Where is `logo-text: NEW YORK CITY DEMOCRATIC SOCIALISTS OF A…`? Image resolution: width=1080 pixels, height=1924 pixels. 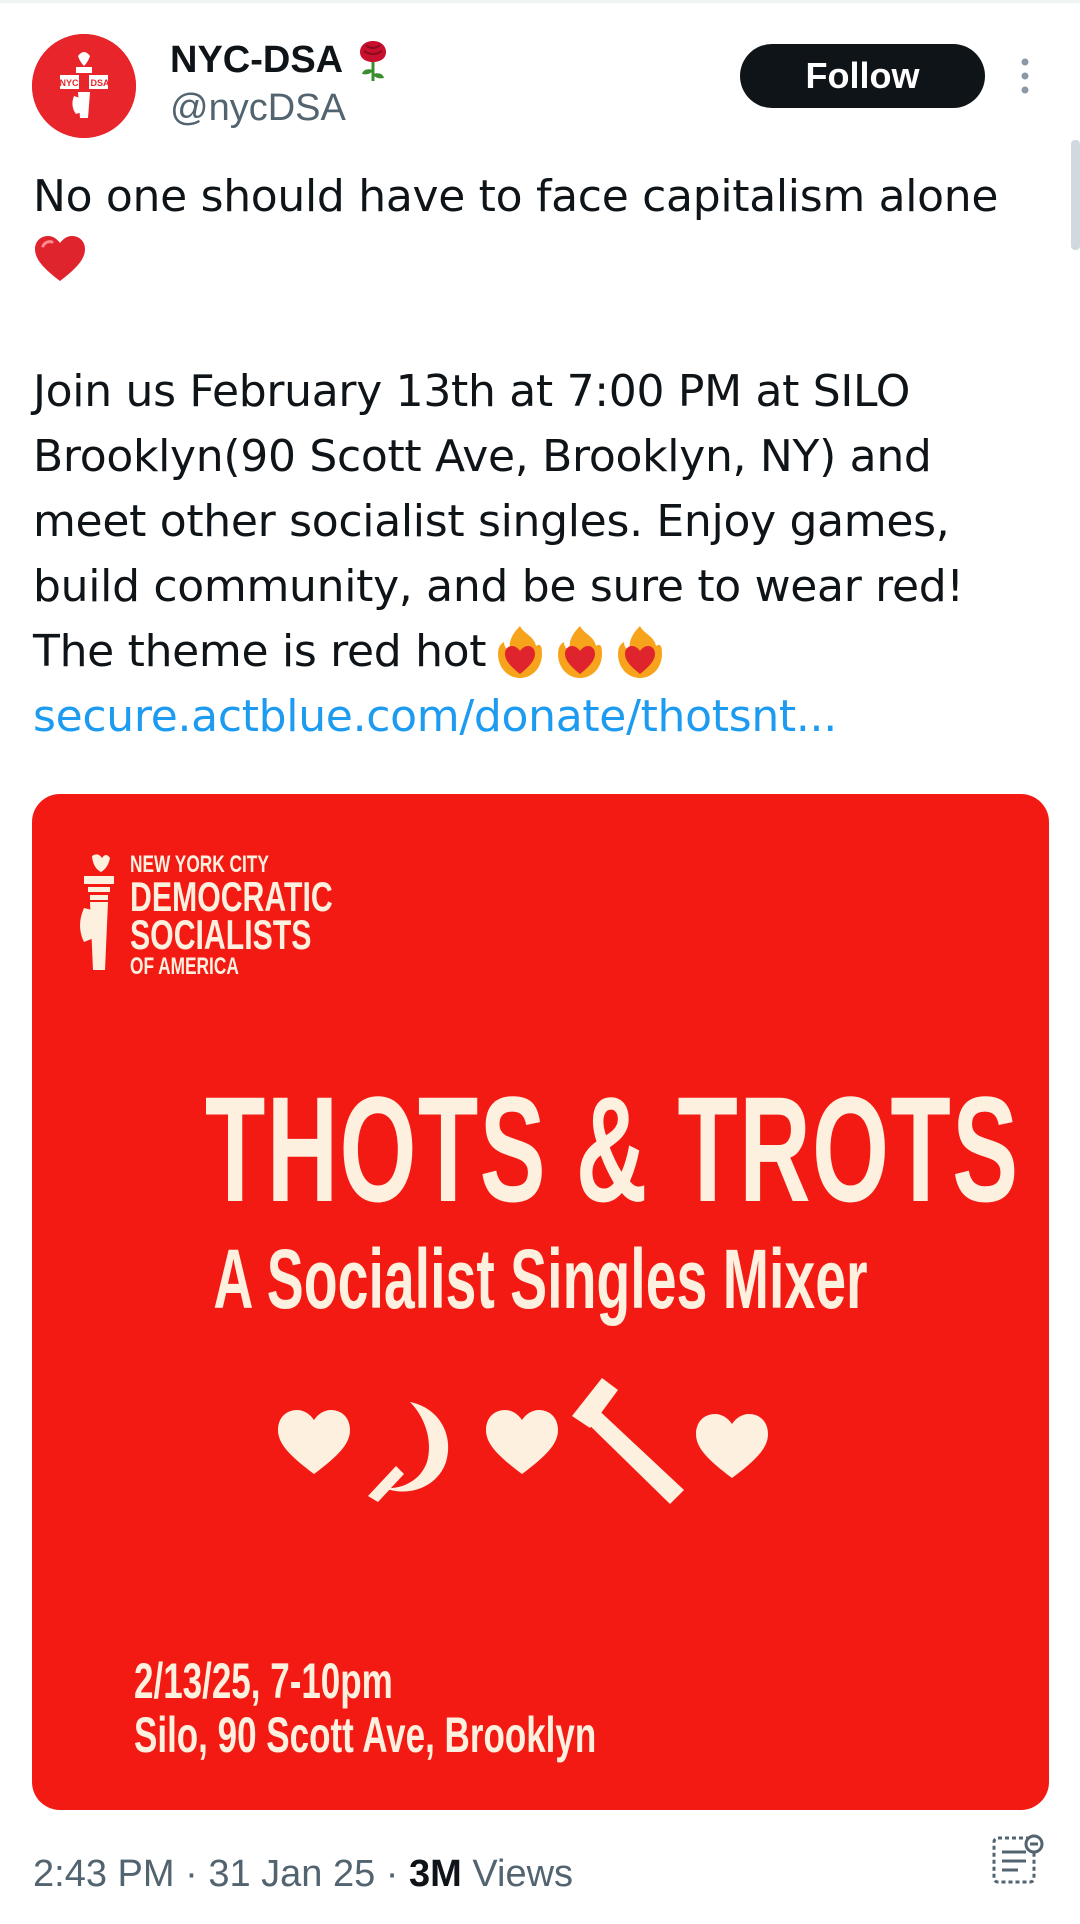 logo-text: NEW YORK CITY DEMOCRATIC SOCIALISTS OF A… is located at coordinates (231, 916).